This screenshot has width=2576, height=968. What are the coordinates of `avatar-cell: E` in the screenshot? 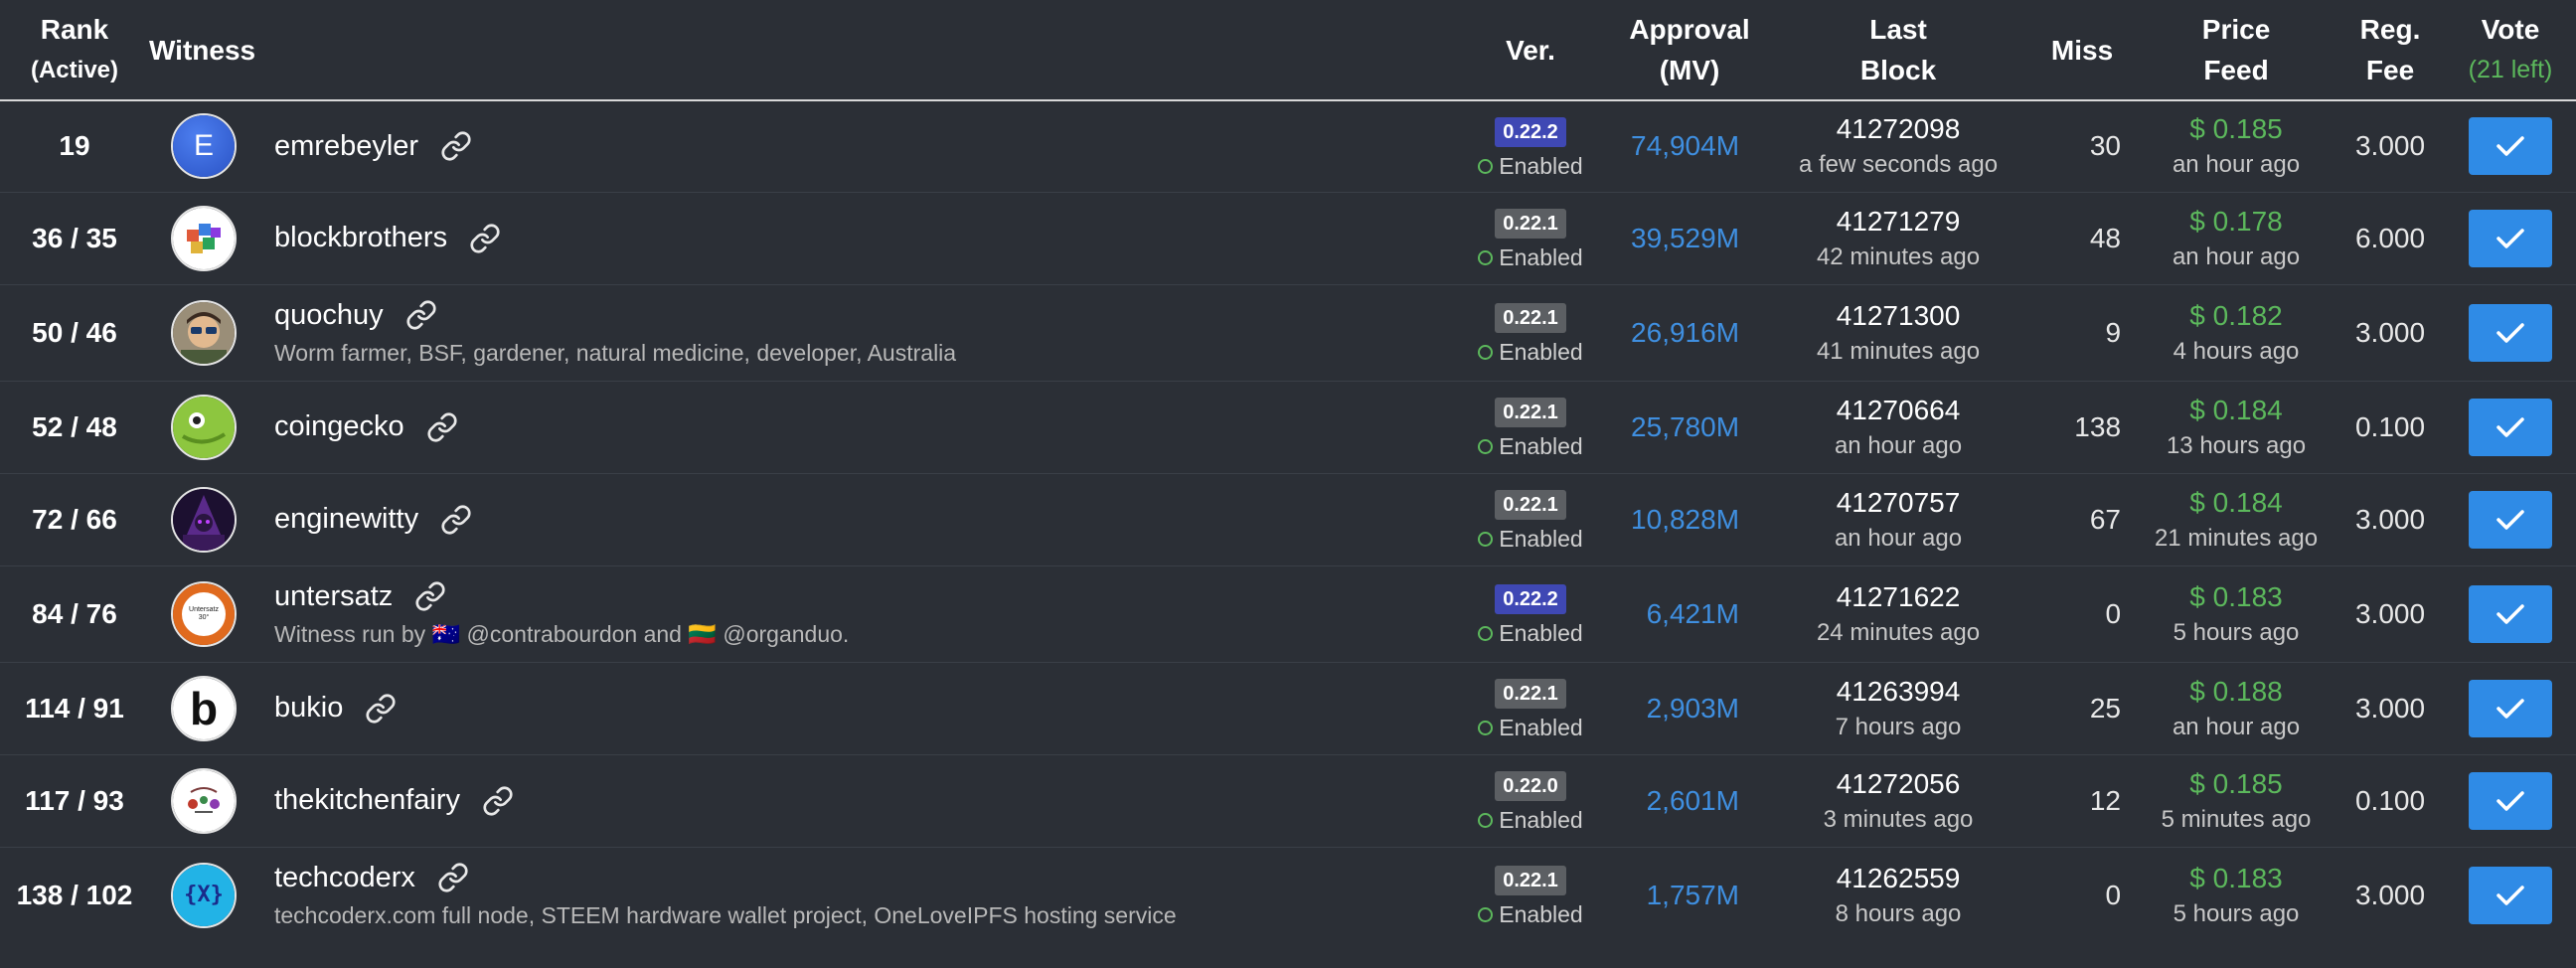 It's located at (203, 146).